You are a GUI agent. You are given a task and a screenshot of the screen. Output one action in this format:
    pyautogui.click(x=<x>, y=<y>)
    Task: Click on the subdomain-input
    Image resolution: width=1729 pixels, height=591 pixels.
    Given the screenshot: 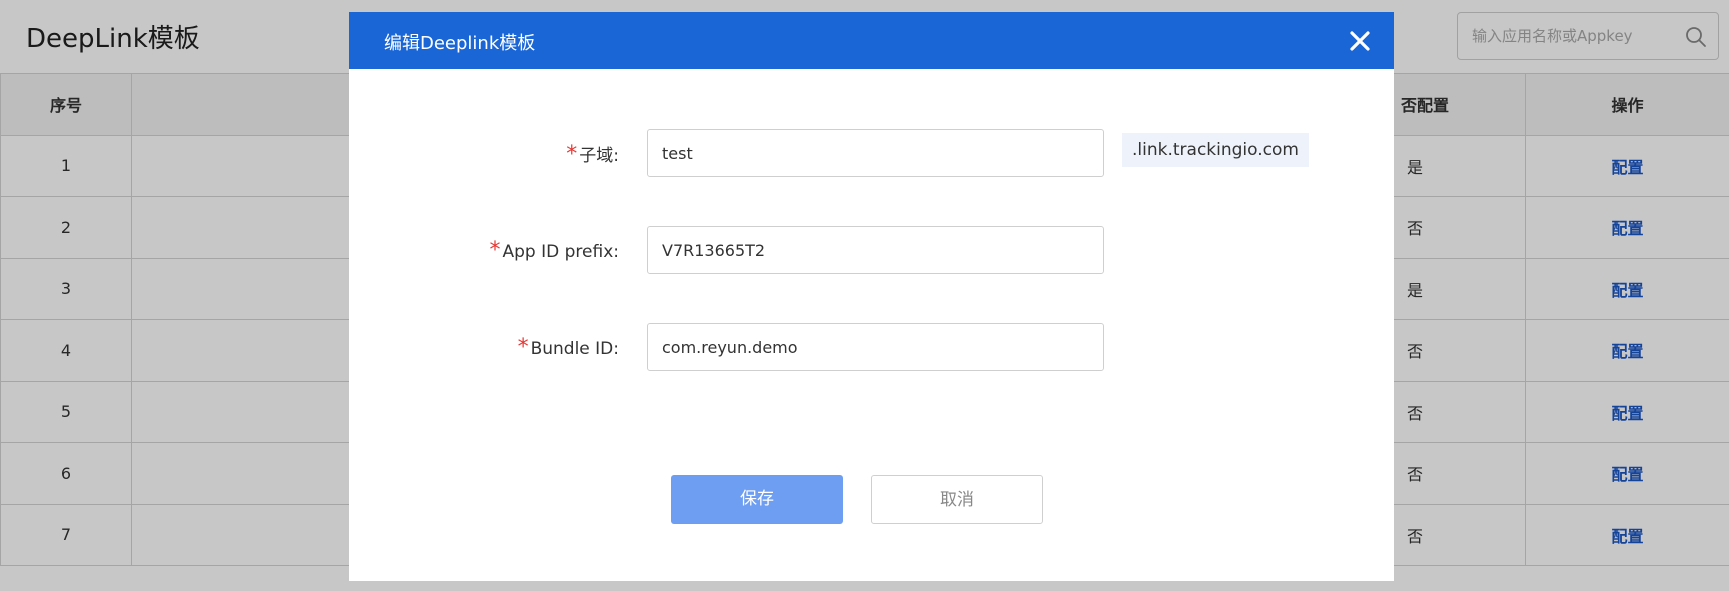 What is the action you would take?
    pyautogui.click(x=875, y=153)
    